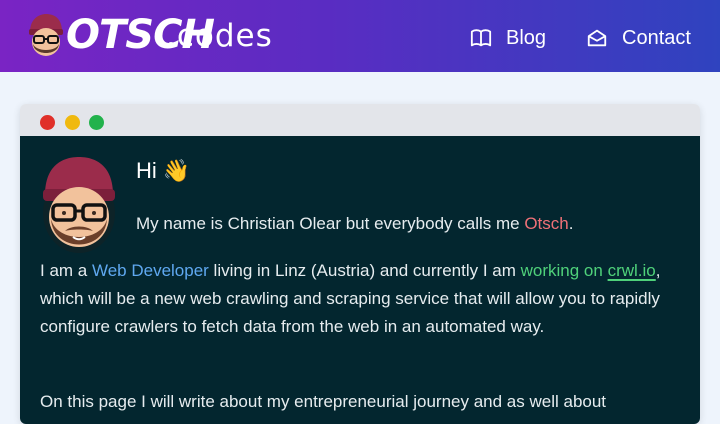 This screenshot has width=720, height=424. Describe the element at coordinates (79, 205) in the screenshot. I see `author-avatar` at that location.